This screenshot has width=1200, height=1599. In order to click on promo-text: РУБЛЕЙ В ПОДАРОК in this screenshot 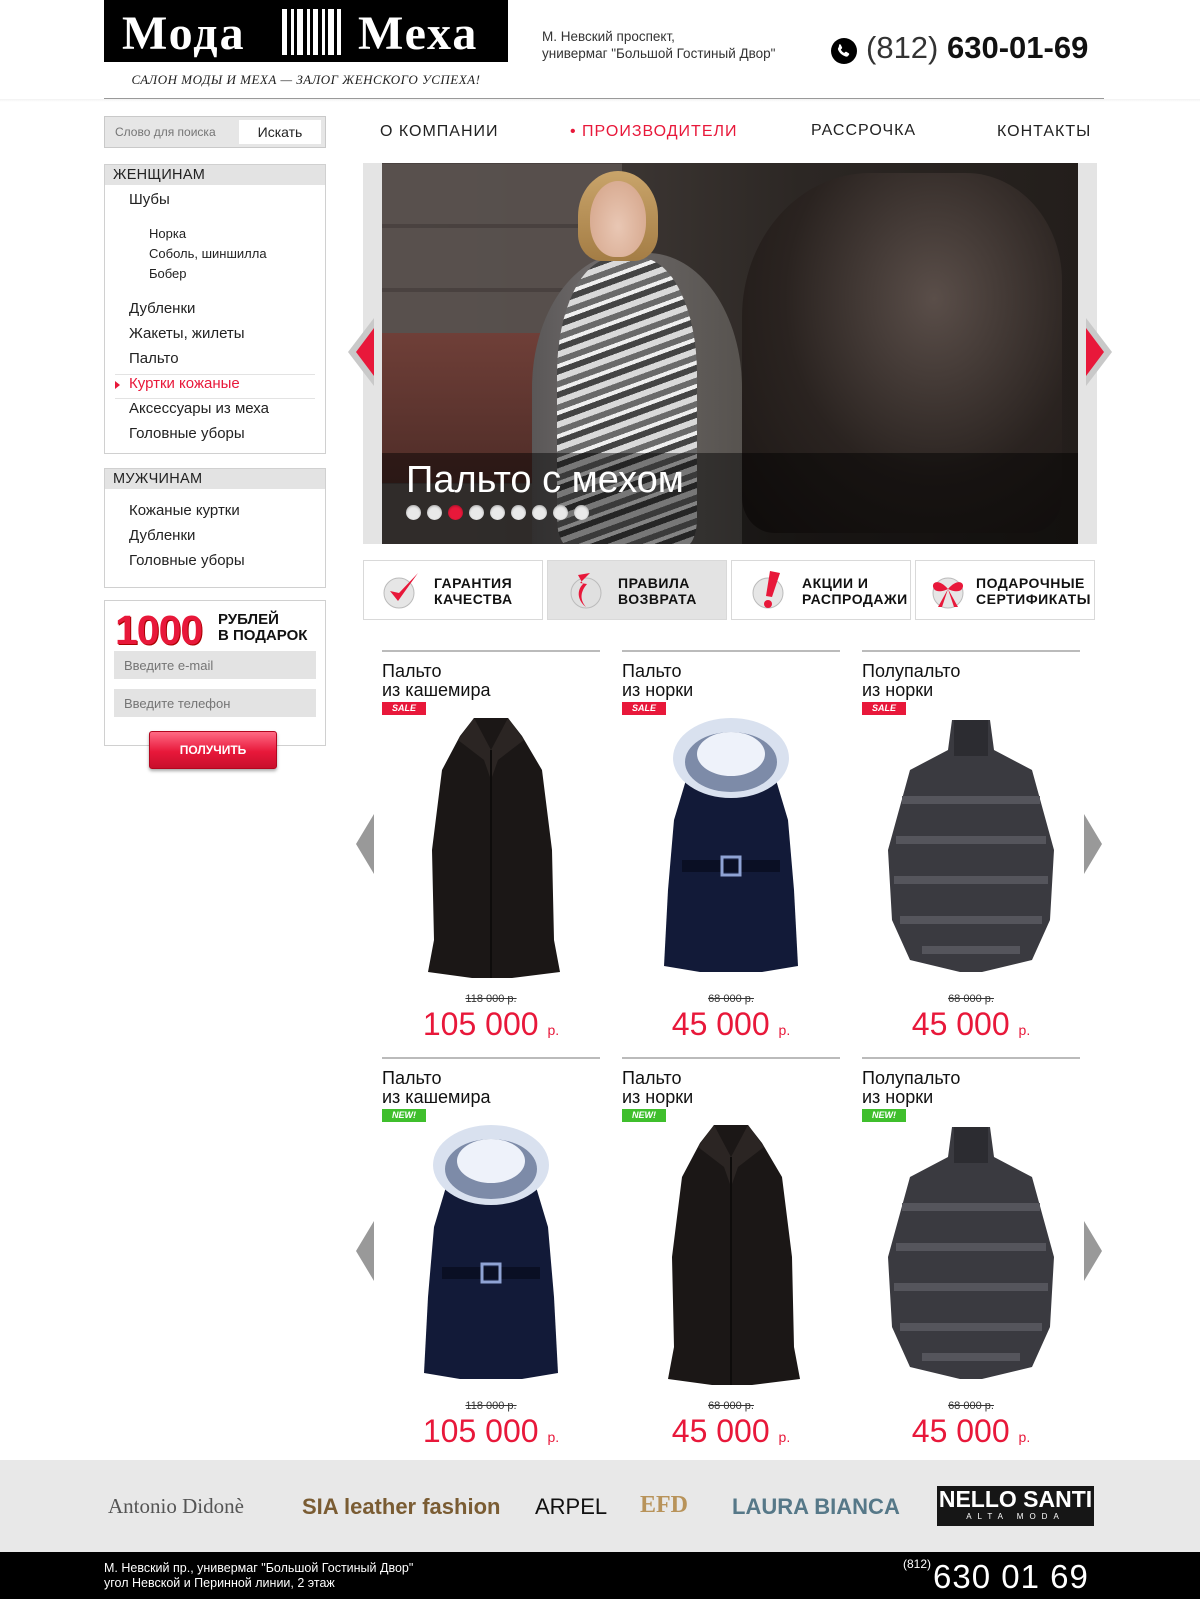, I will do `click(262, 628)`.